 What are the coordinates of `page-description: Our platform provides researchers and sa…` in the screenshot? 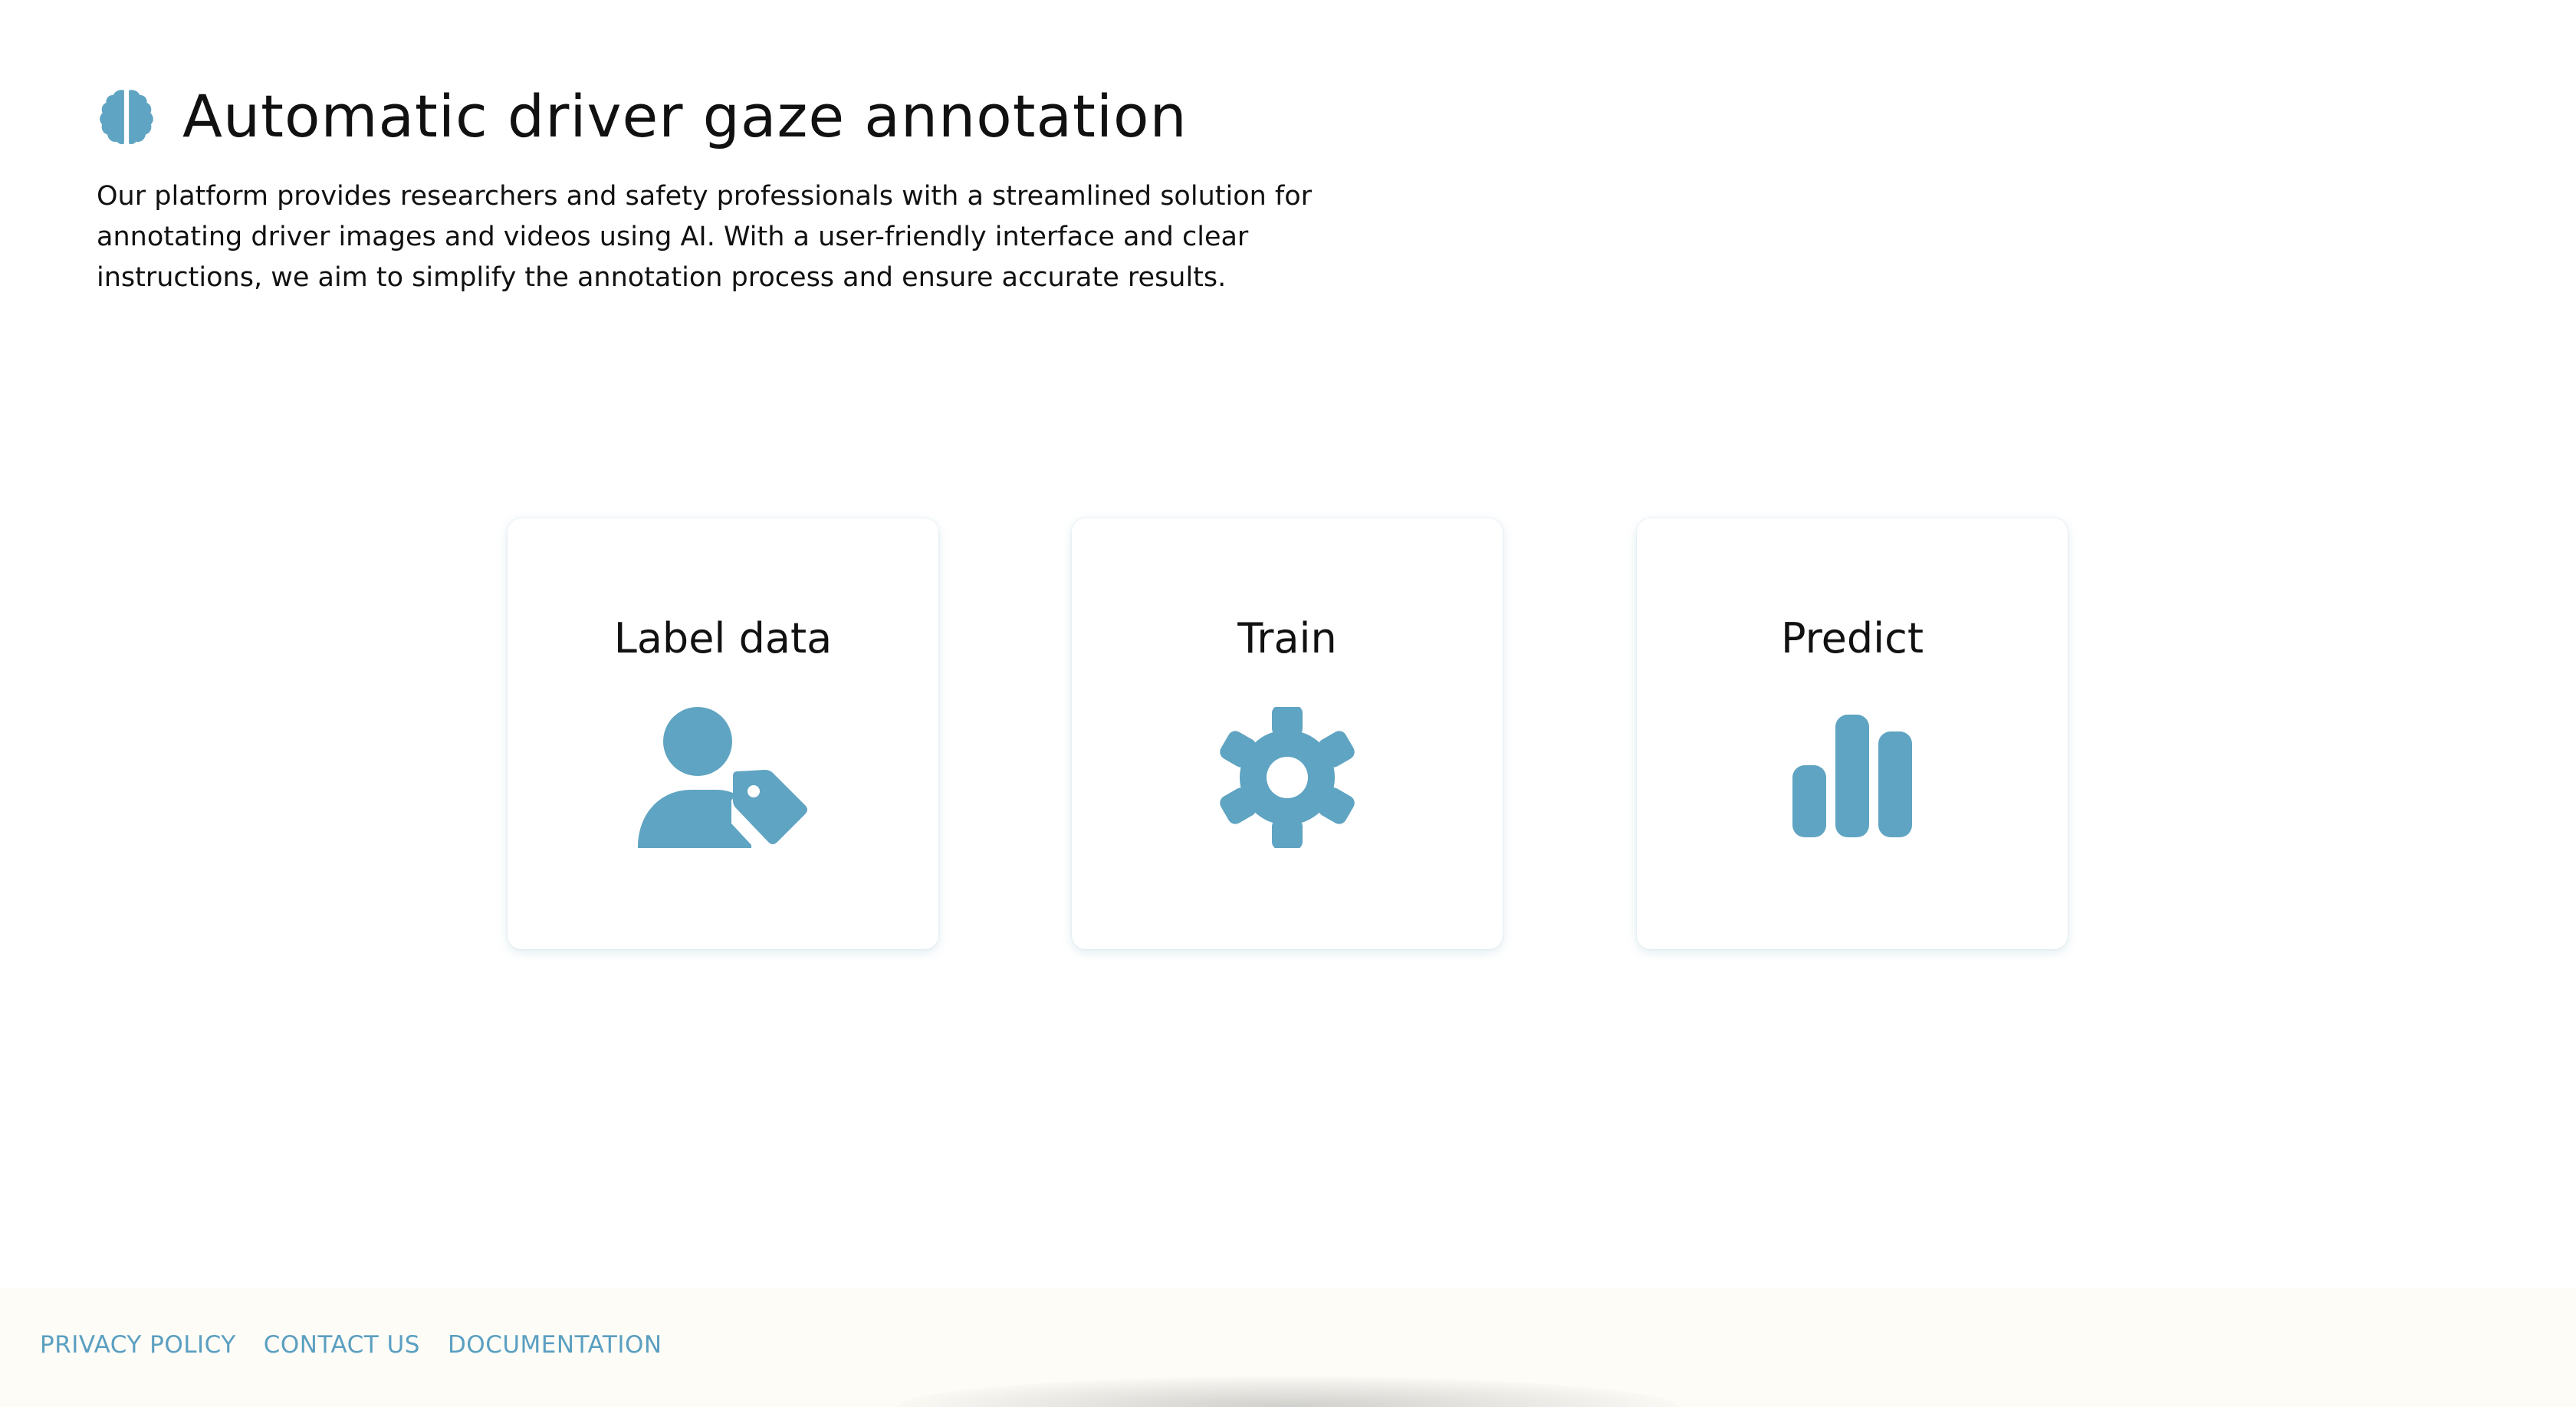 It's located at (705, 237).